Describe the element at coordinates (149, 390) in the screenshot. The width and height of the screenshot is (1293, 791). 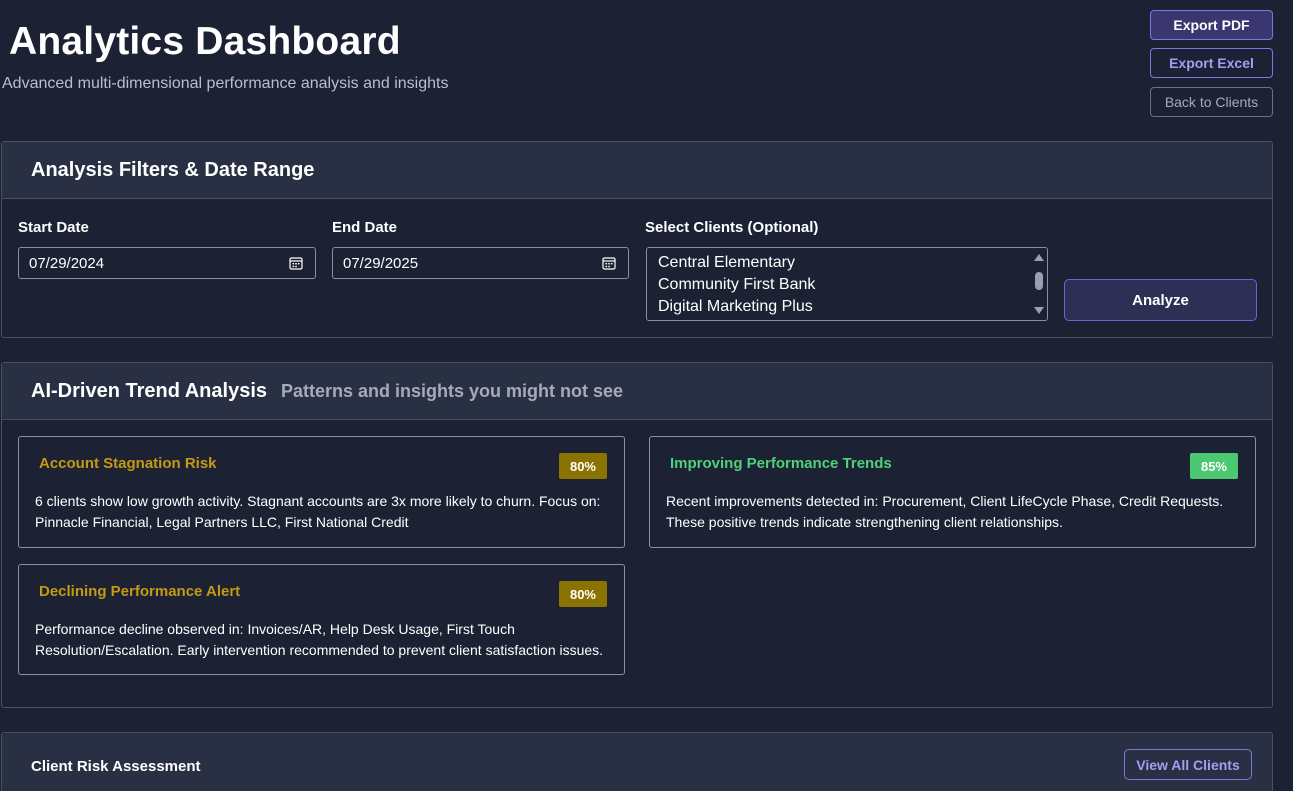
I see `trends-panel-title: AI-Driven Trend Analysis` at that location.